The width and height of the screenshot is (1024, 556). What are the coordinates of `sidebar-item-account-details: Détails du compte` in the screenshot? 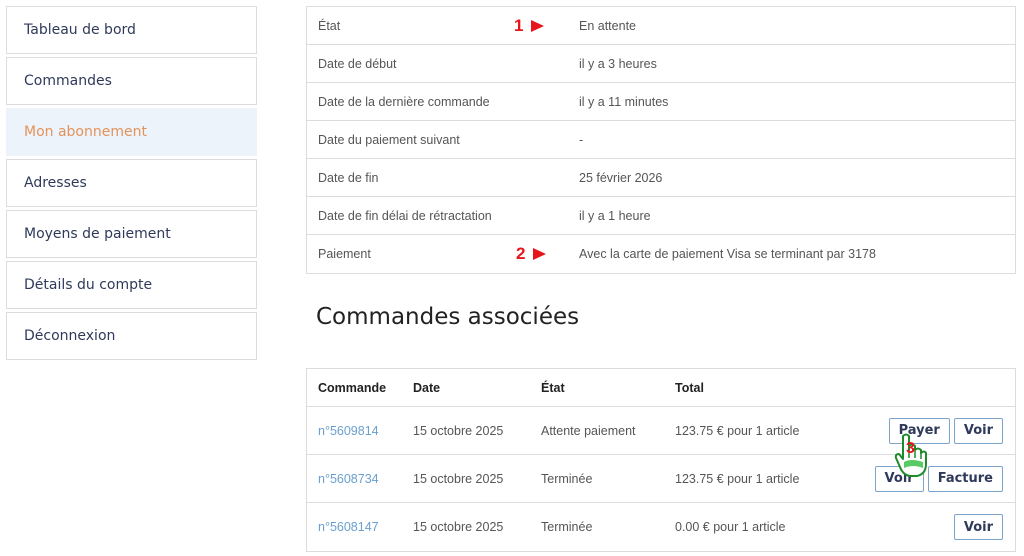 It's located at (131, 285).